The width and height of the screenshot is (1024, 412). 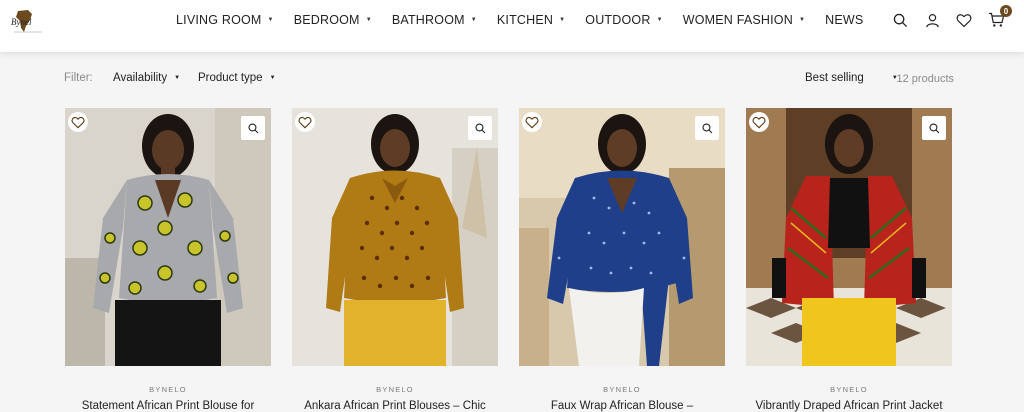 I want to click on cart-count-badge: 0, so click(x=1006, y=11).